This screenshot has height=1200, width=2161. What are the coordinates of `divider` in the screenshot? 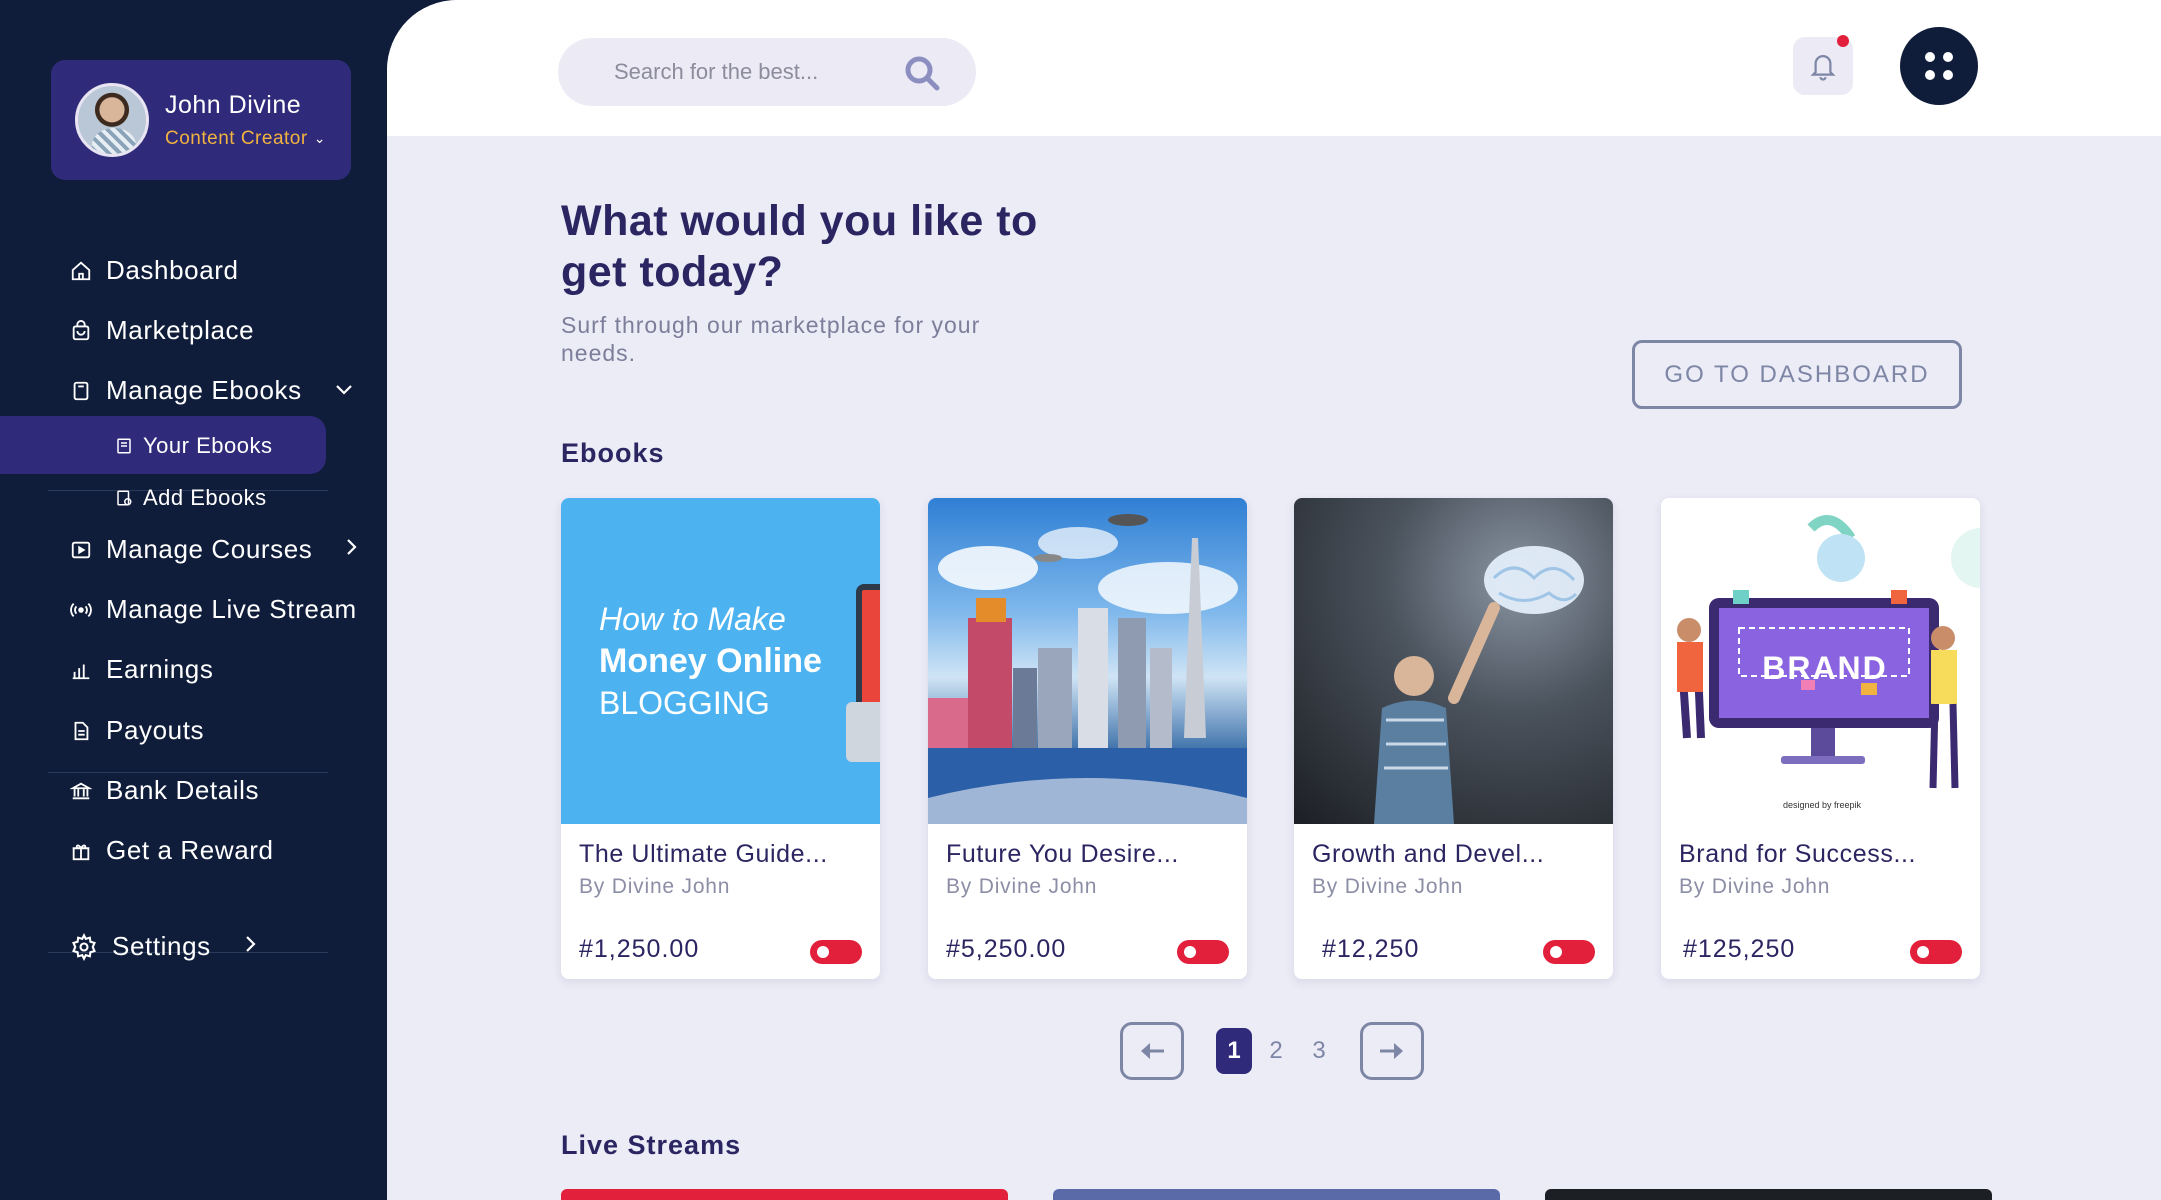 It's located at (188, 772).